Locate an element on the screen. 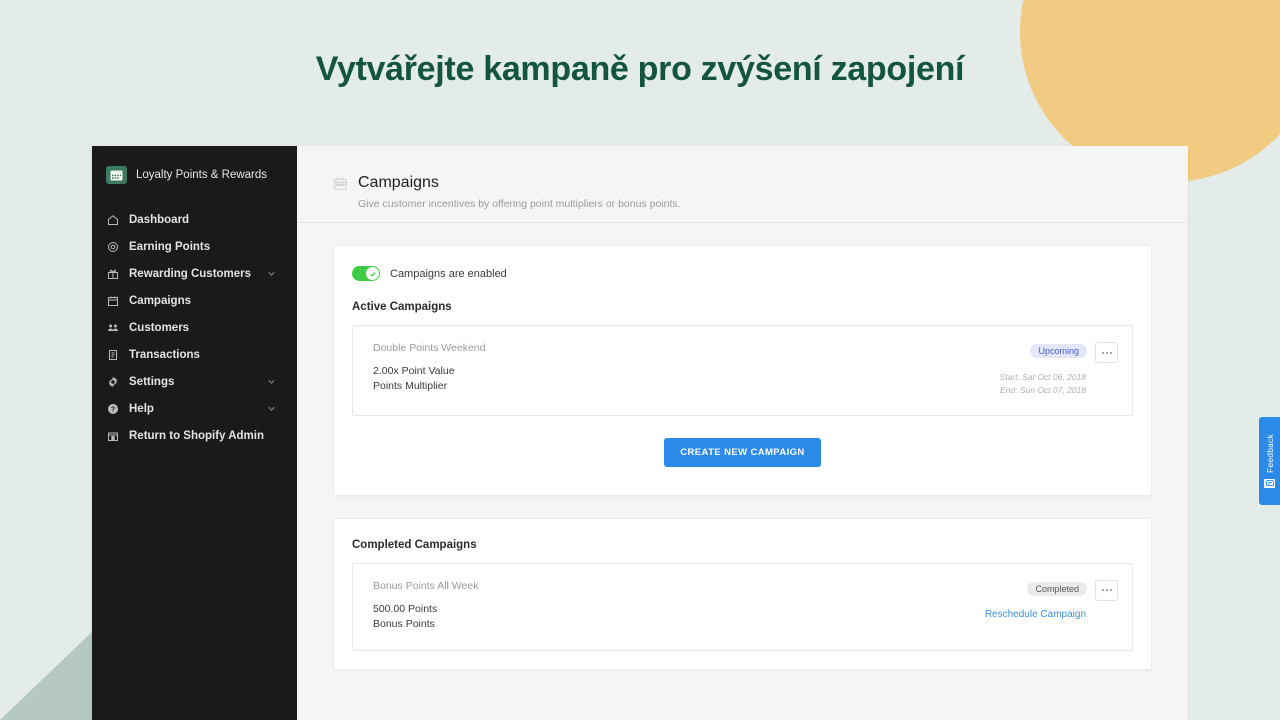 The width and height of the screenshot is (1280, 720). sidebar-item-label: Earning Points is located at coordinates (170, 246).